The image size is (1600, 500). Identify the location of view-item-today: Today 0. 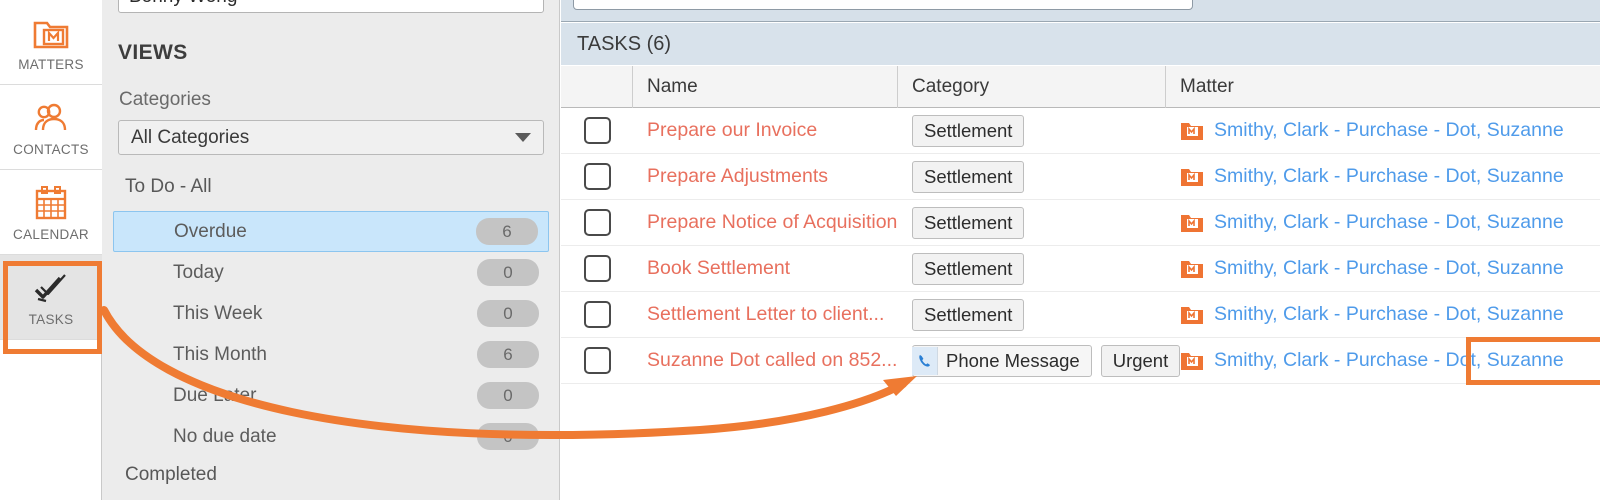
(331, 272).